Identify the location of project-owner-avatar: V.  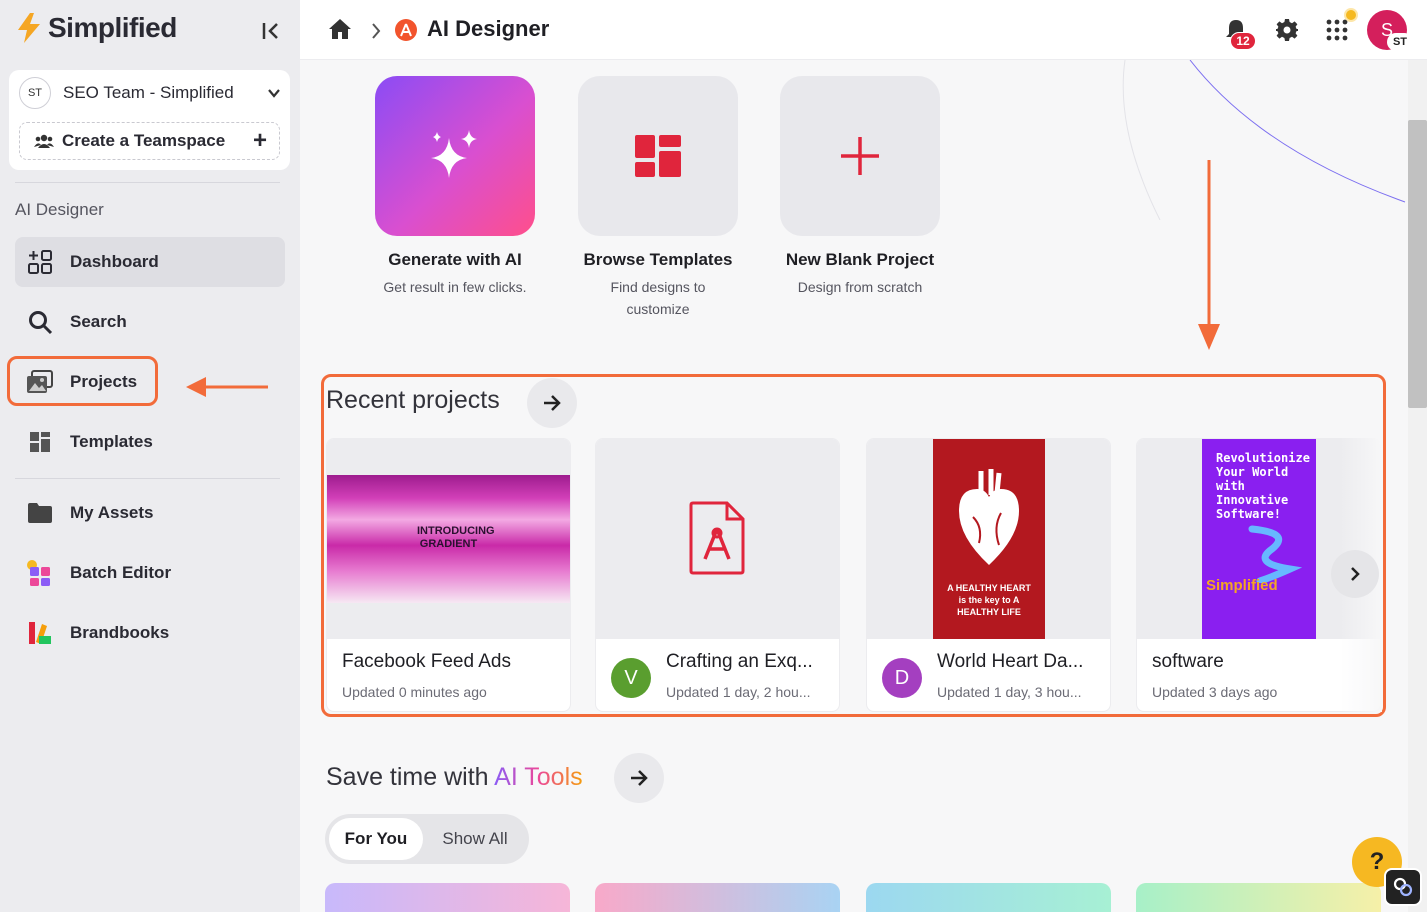
(631, 678).